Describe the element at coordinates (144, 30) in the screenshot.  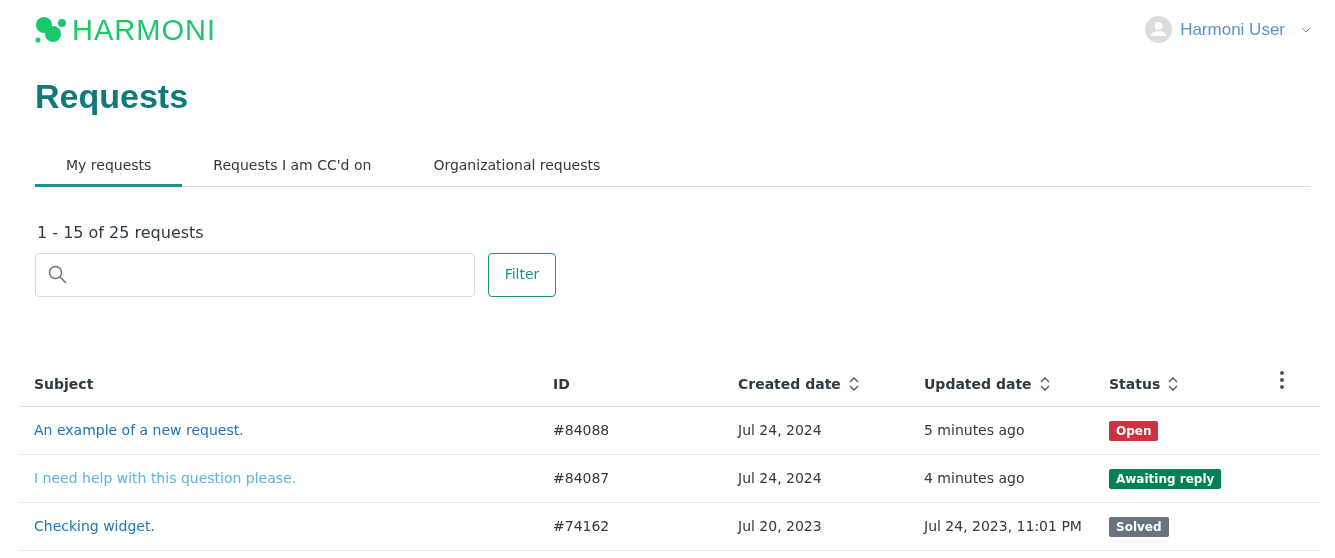
I see `logo-text: HARMONI` at that location.